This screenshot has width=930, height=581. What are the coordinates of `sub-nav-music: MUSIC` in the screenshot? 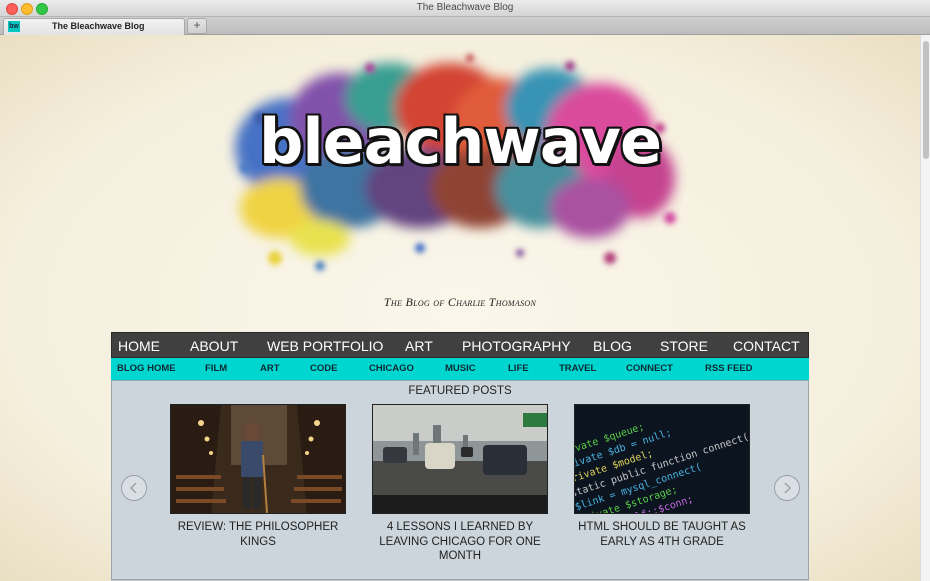 It's located at (460, 368).